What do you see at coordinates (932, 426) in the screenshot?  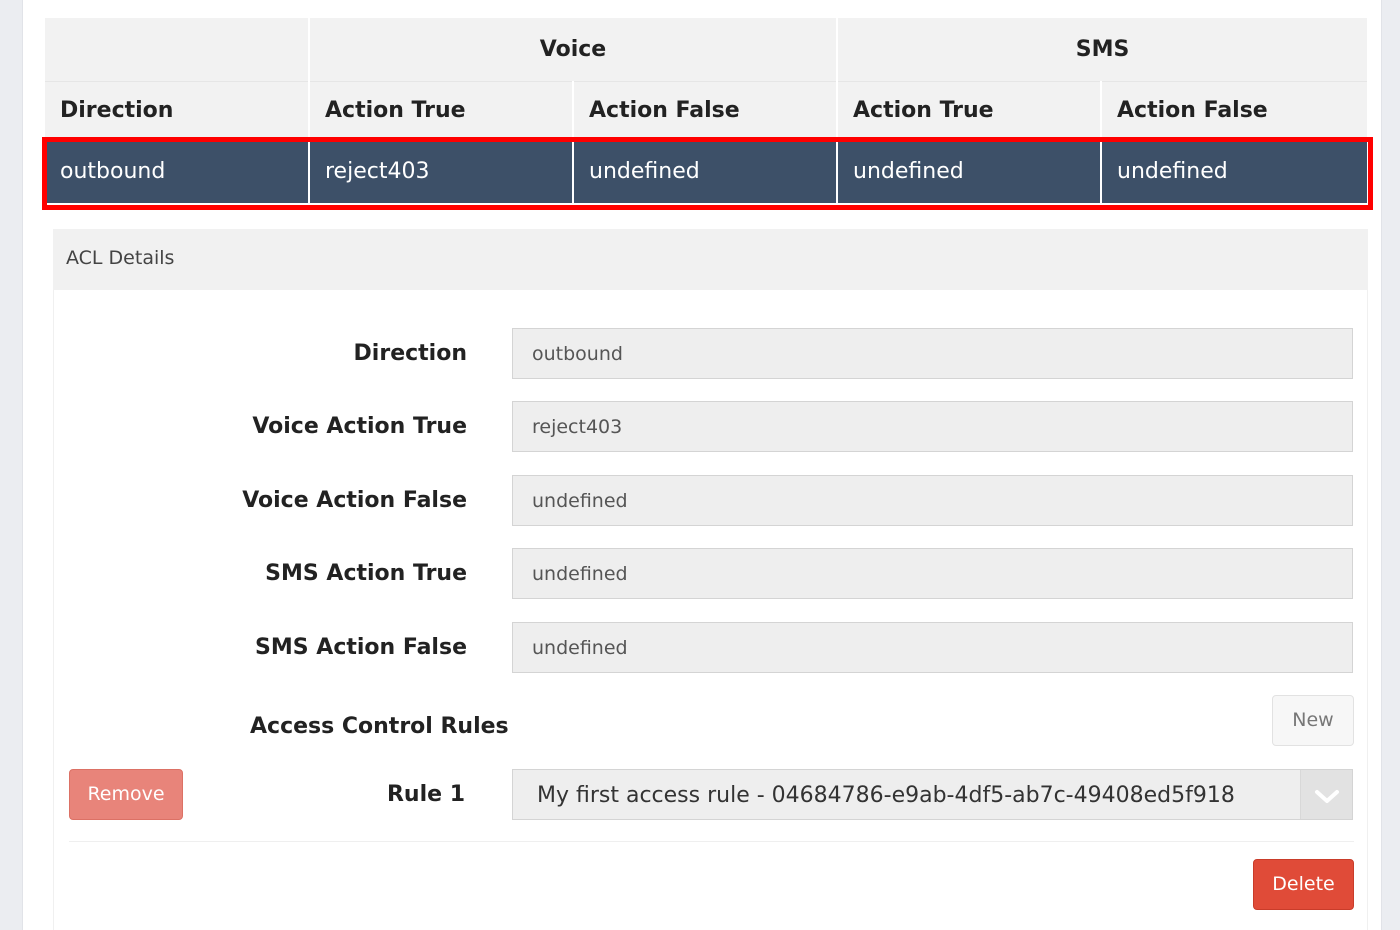 I see `voice-action-true-field` at bounding box center [932, 426].